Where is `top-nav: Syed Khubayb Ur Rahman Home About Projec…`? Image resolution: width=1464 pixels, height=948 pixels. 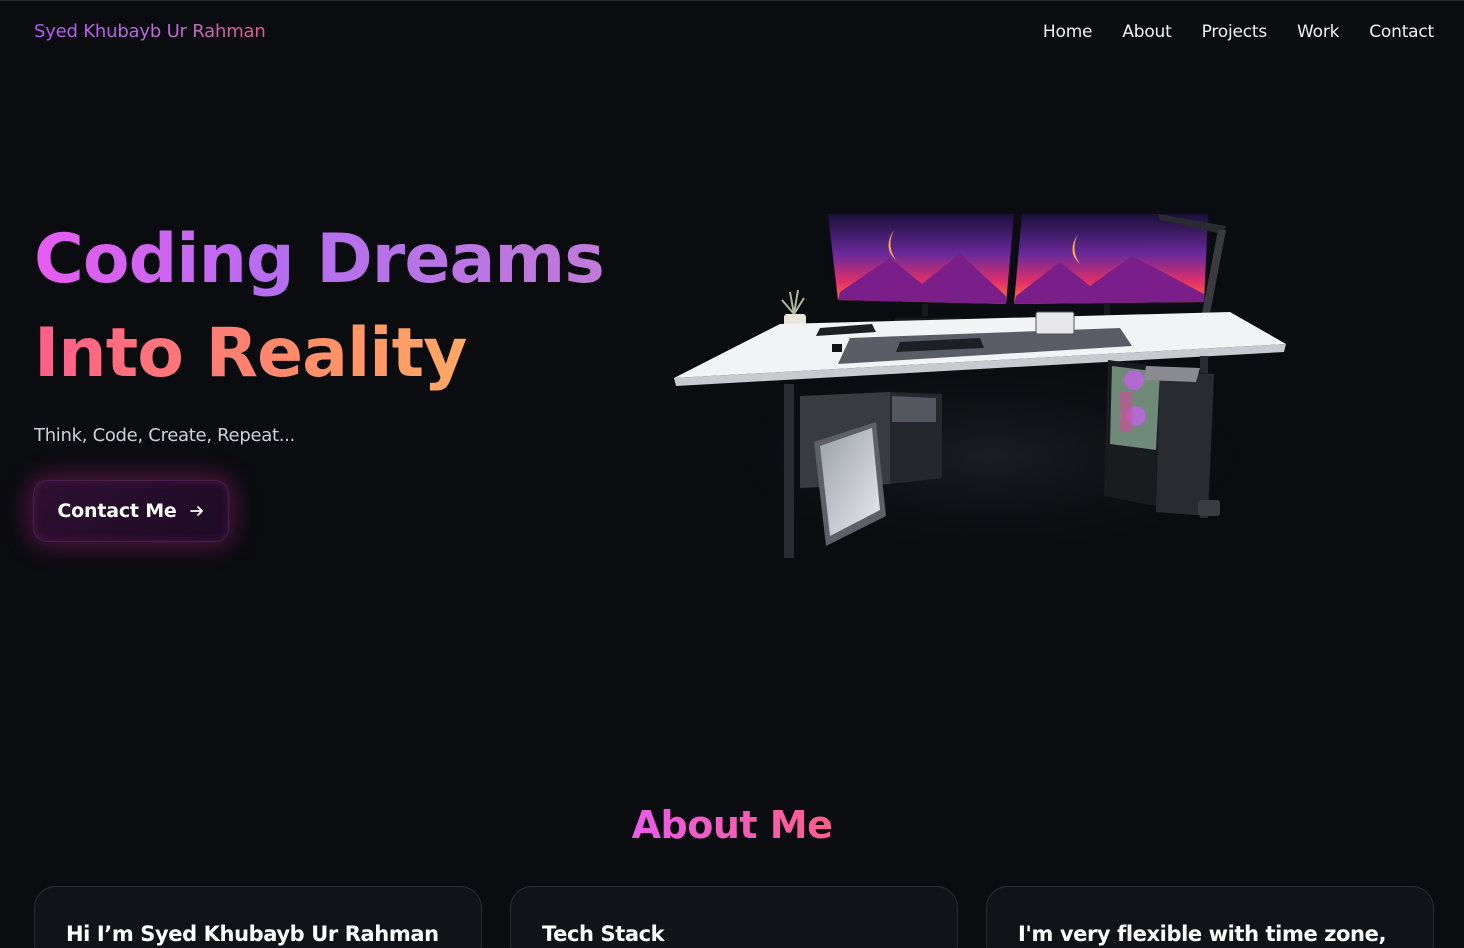 top-nav: Syed Khubayb Ur Rahman Home About Projec… is located at coordinates (732, 34).